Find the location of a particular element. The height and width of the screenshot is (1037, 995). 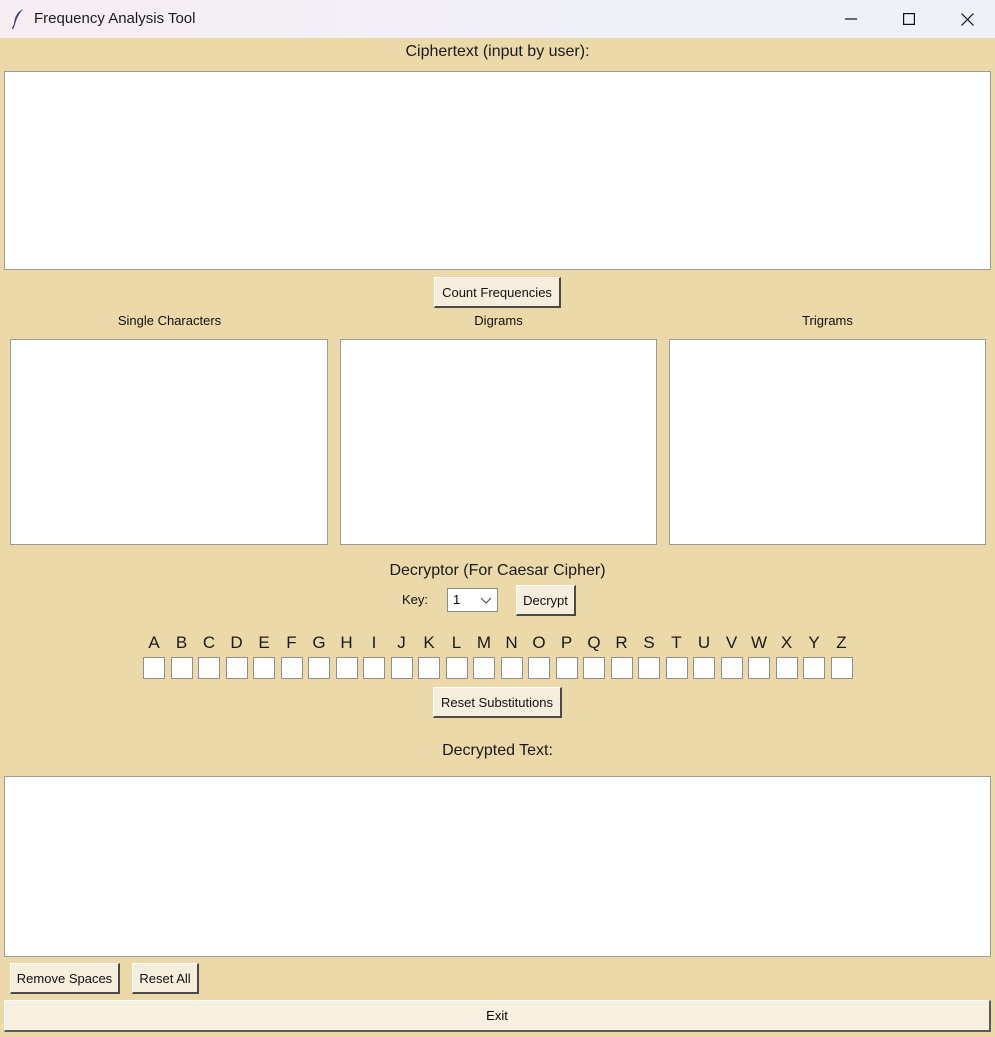

substitution-column: F is located at coordinates (292, 655).